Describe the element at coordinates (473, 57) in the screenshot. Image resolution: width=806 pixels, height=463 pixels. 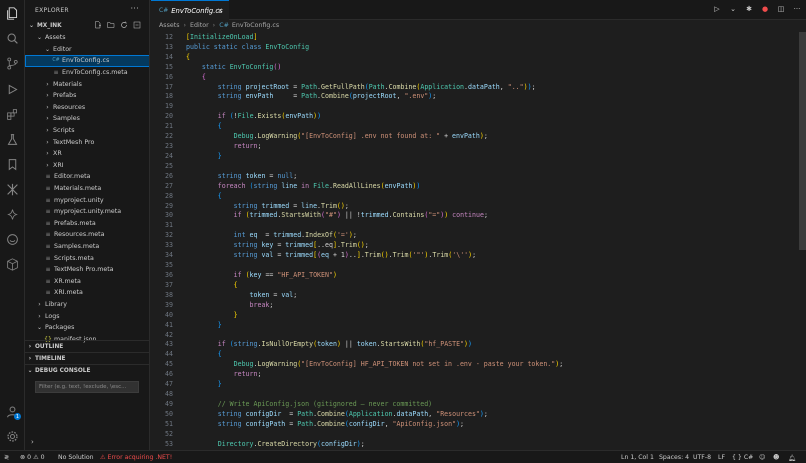
I see `code-line: 14 {` at that location.